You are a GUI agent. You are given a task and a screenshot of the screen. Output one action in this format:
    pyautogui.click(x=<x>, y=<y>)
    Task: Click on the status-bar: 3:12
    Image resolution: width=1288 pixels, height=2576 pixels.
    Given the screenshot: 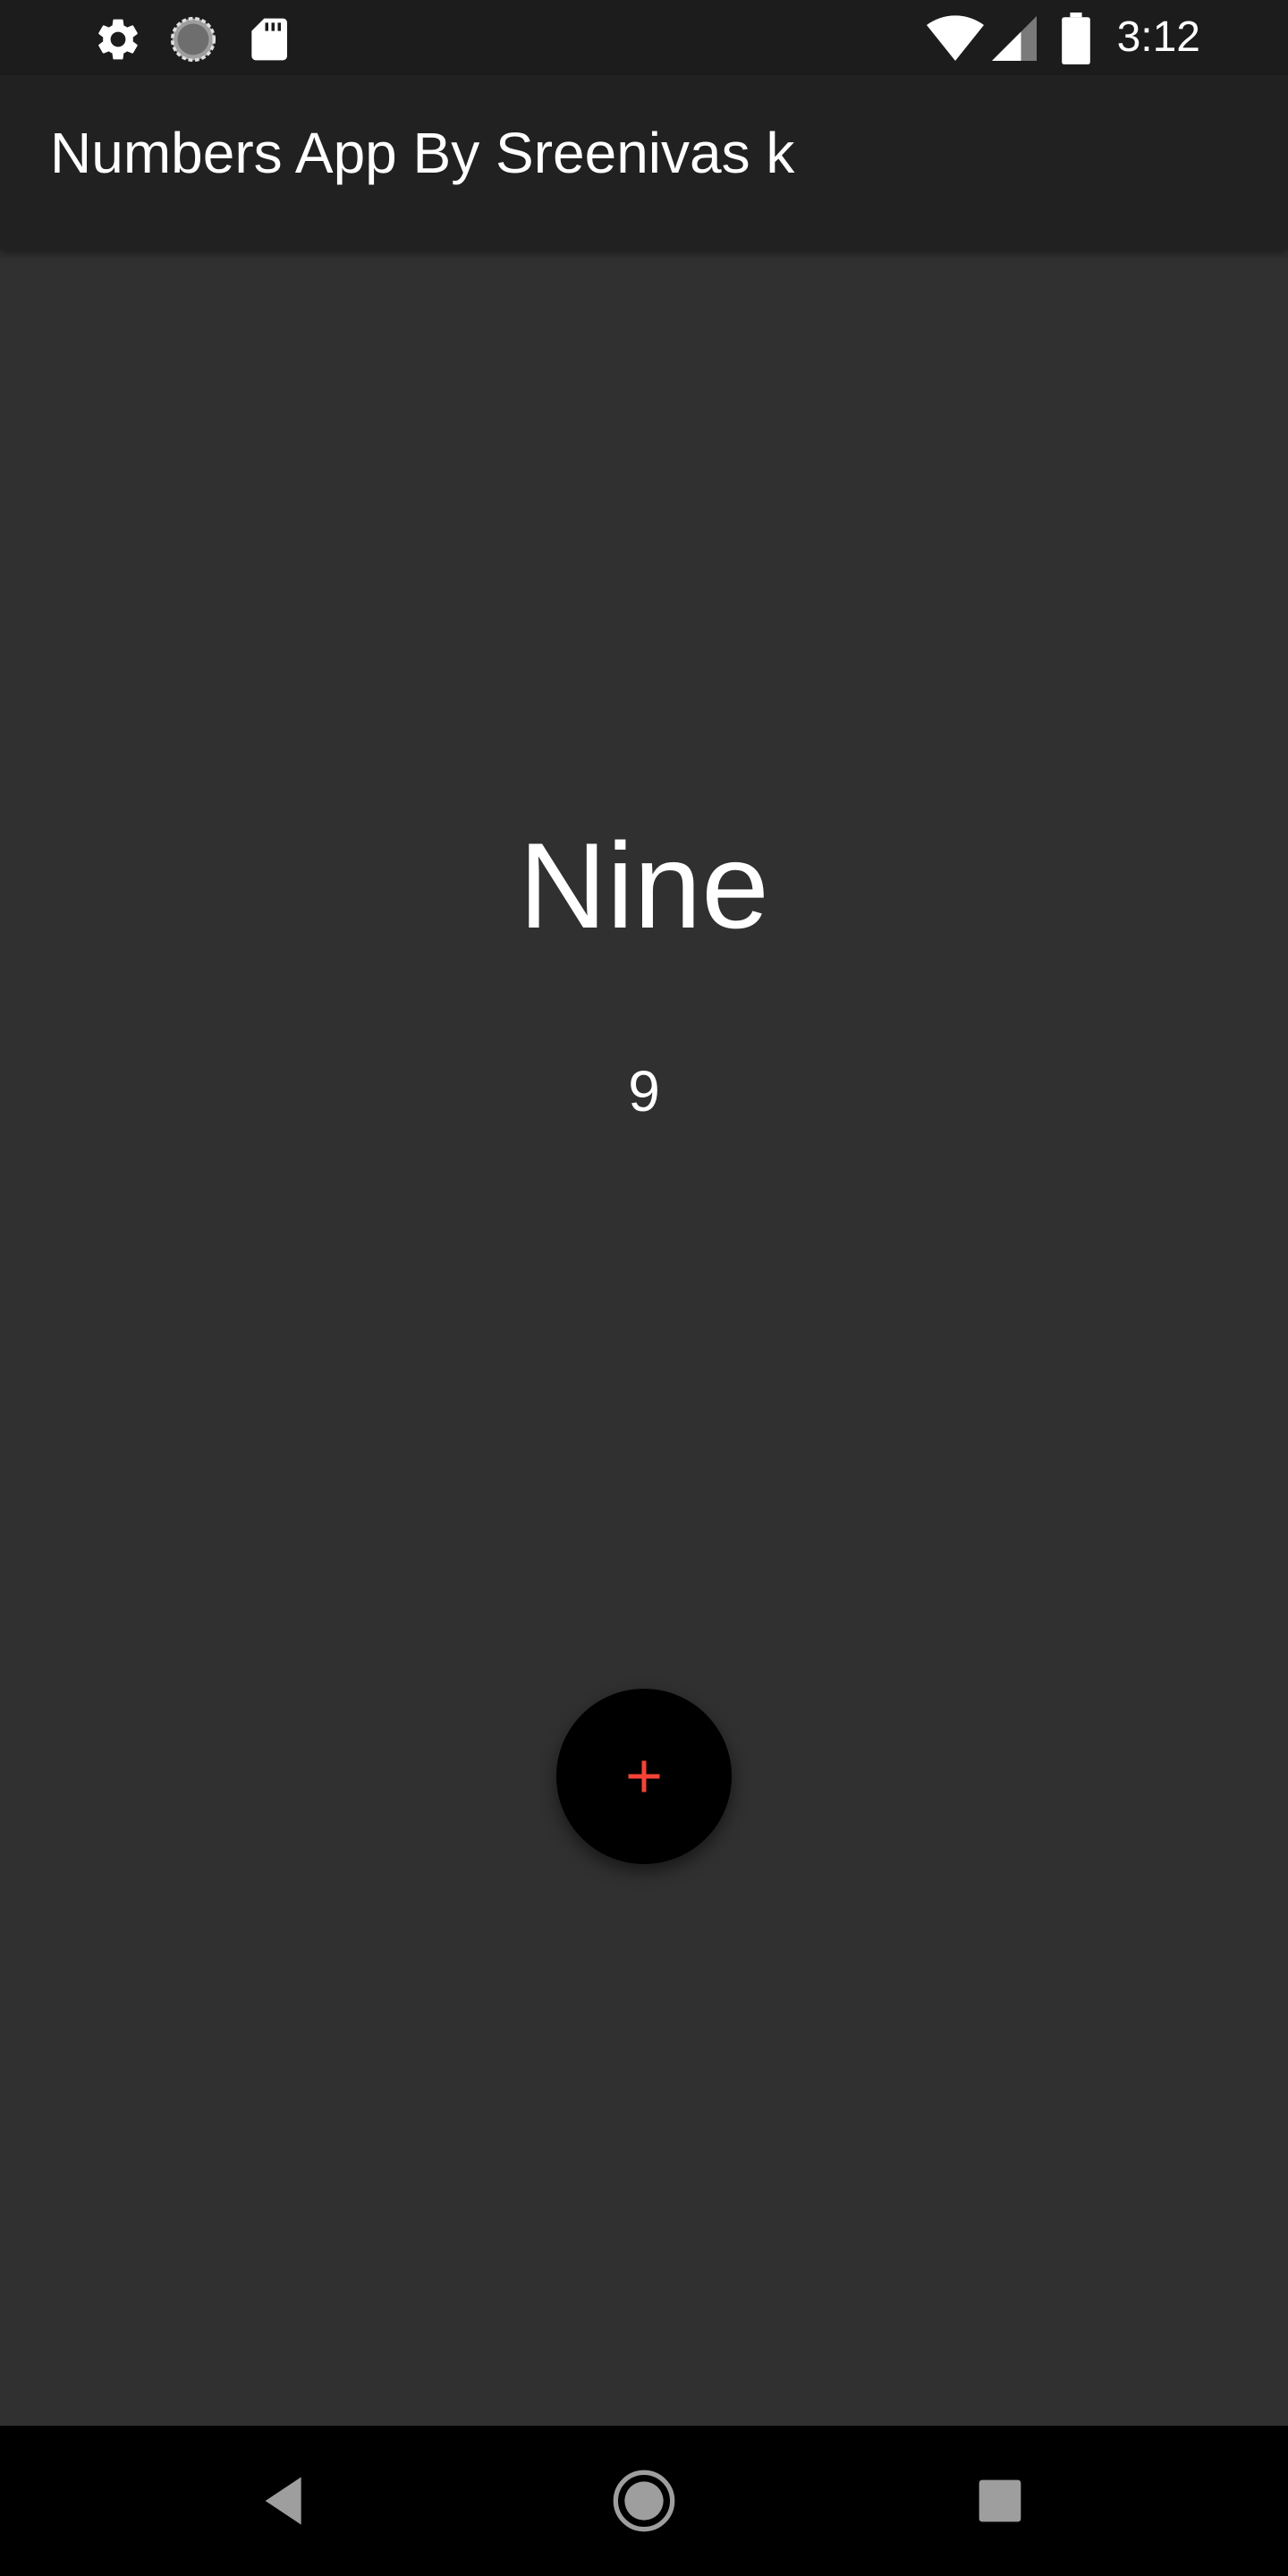 What is the action you would take?
    pyautogui.click(x=644, y=37)
    